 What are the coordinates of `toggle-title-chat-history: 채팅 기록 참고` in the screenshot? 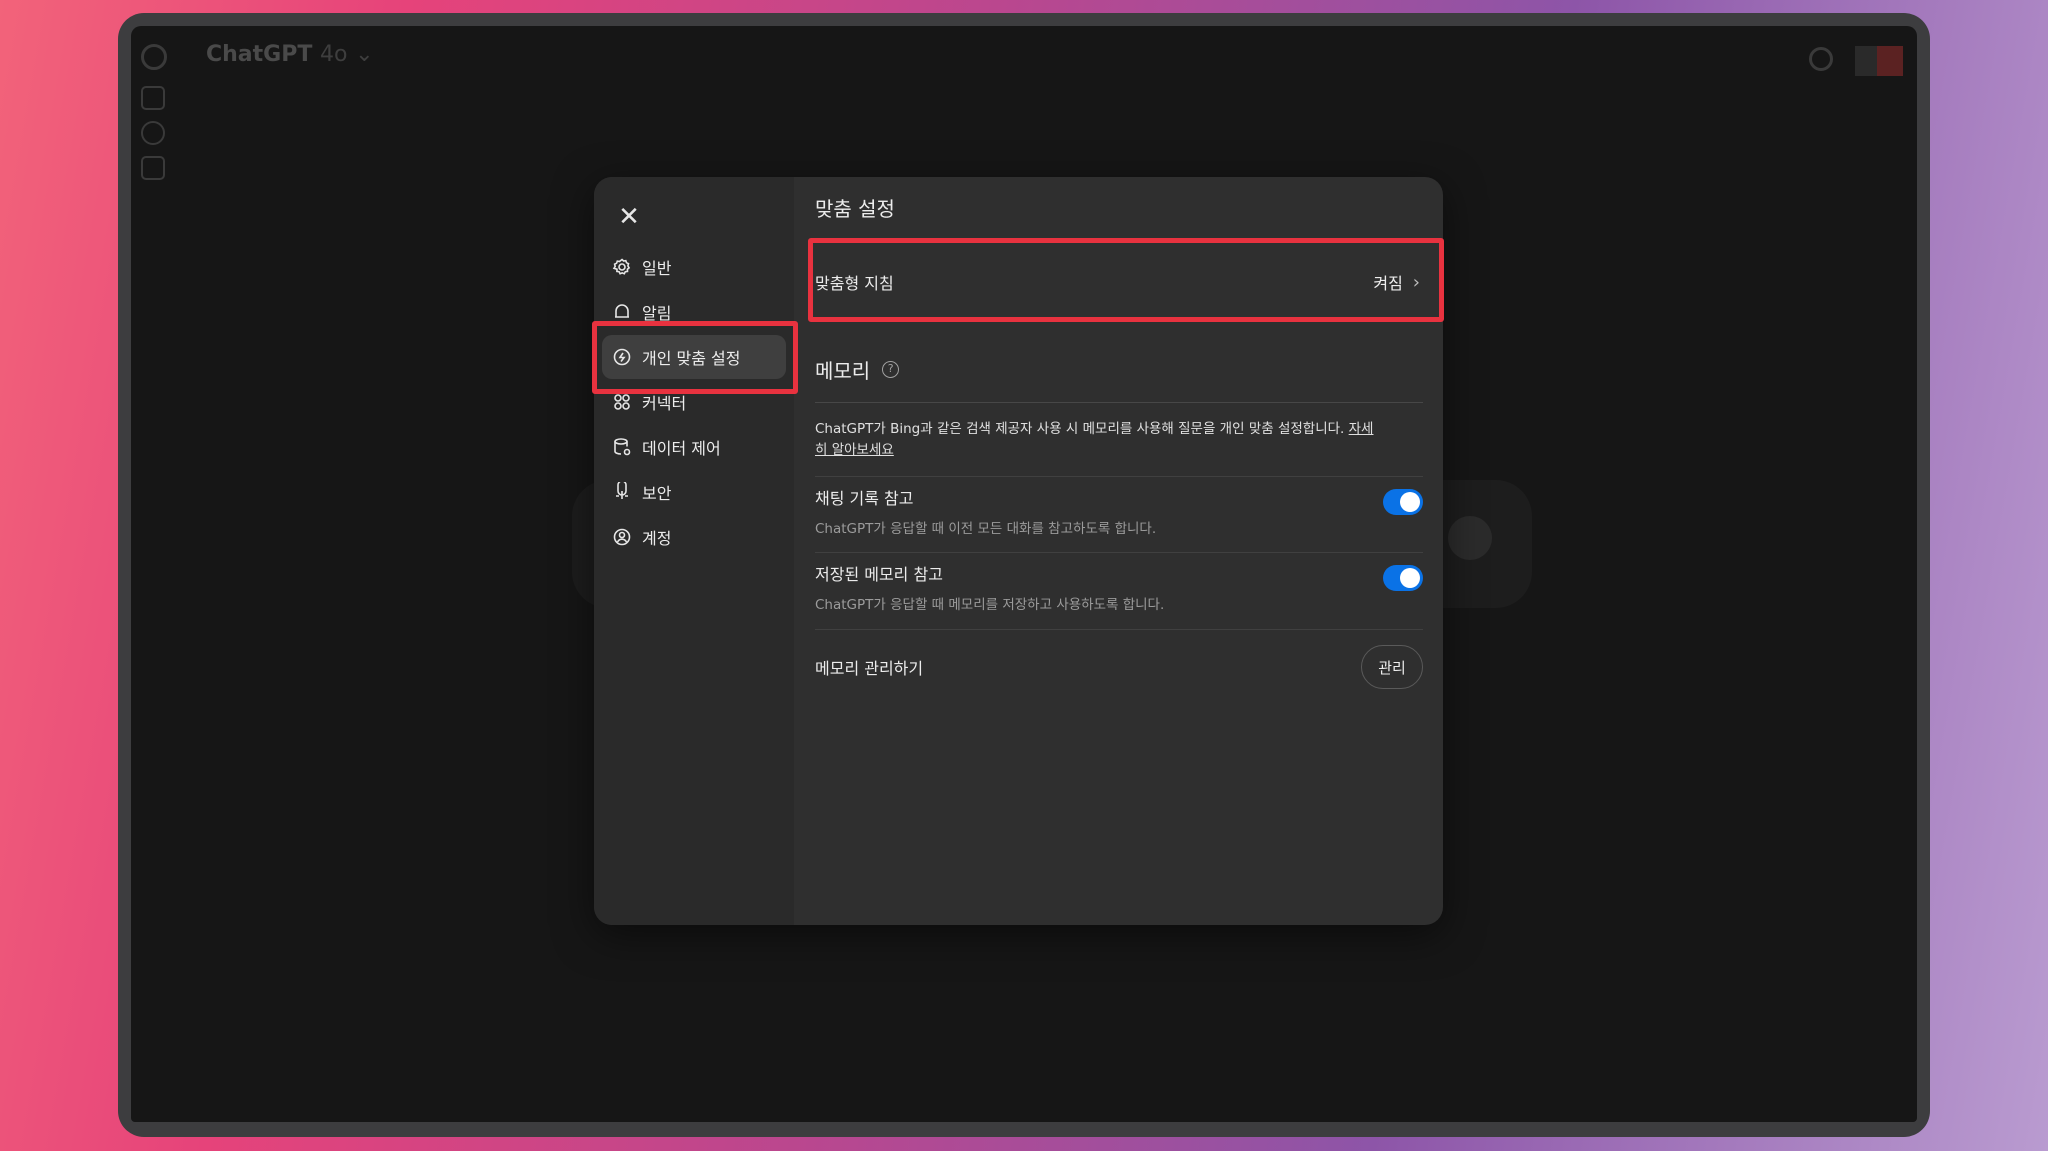 It's located at (864, 498).